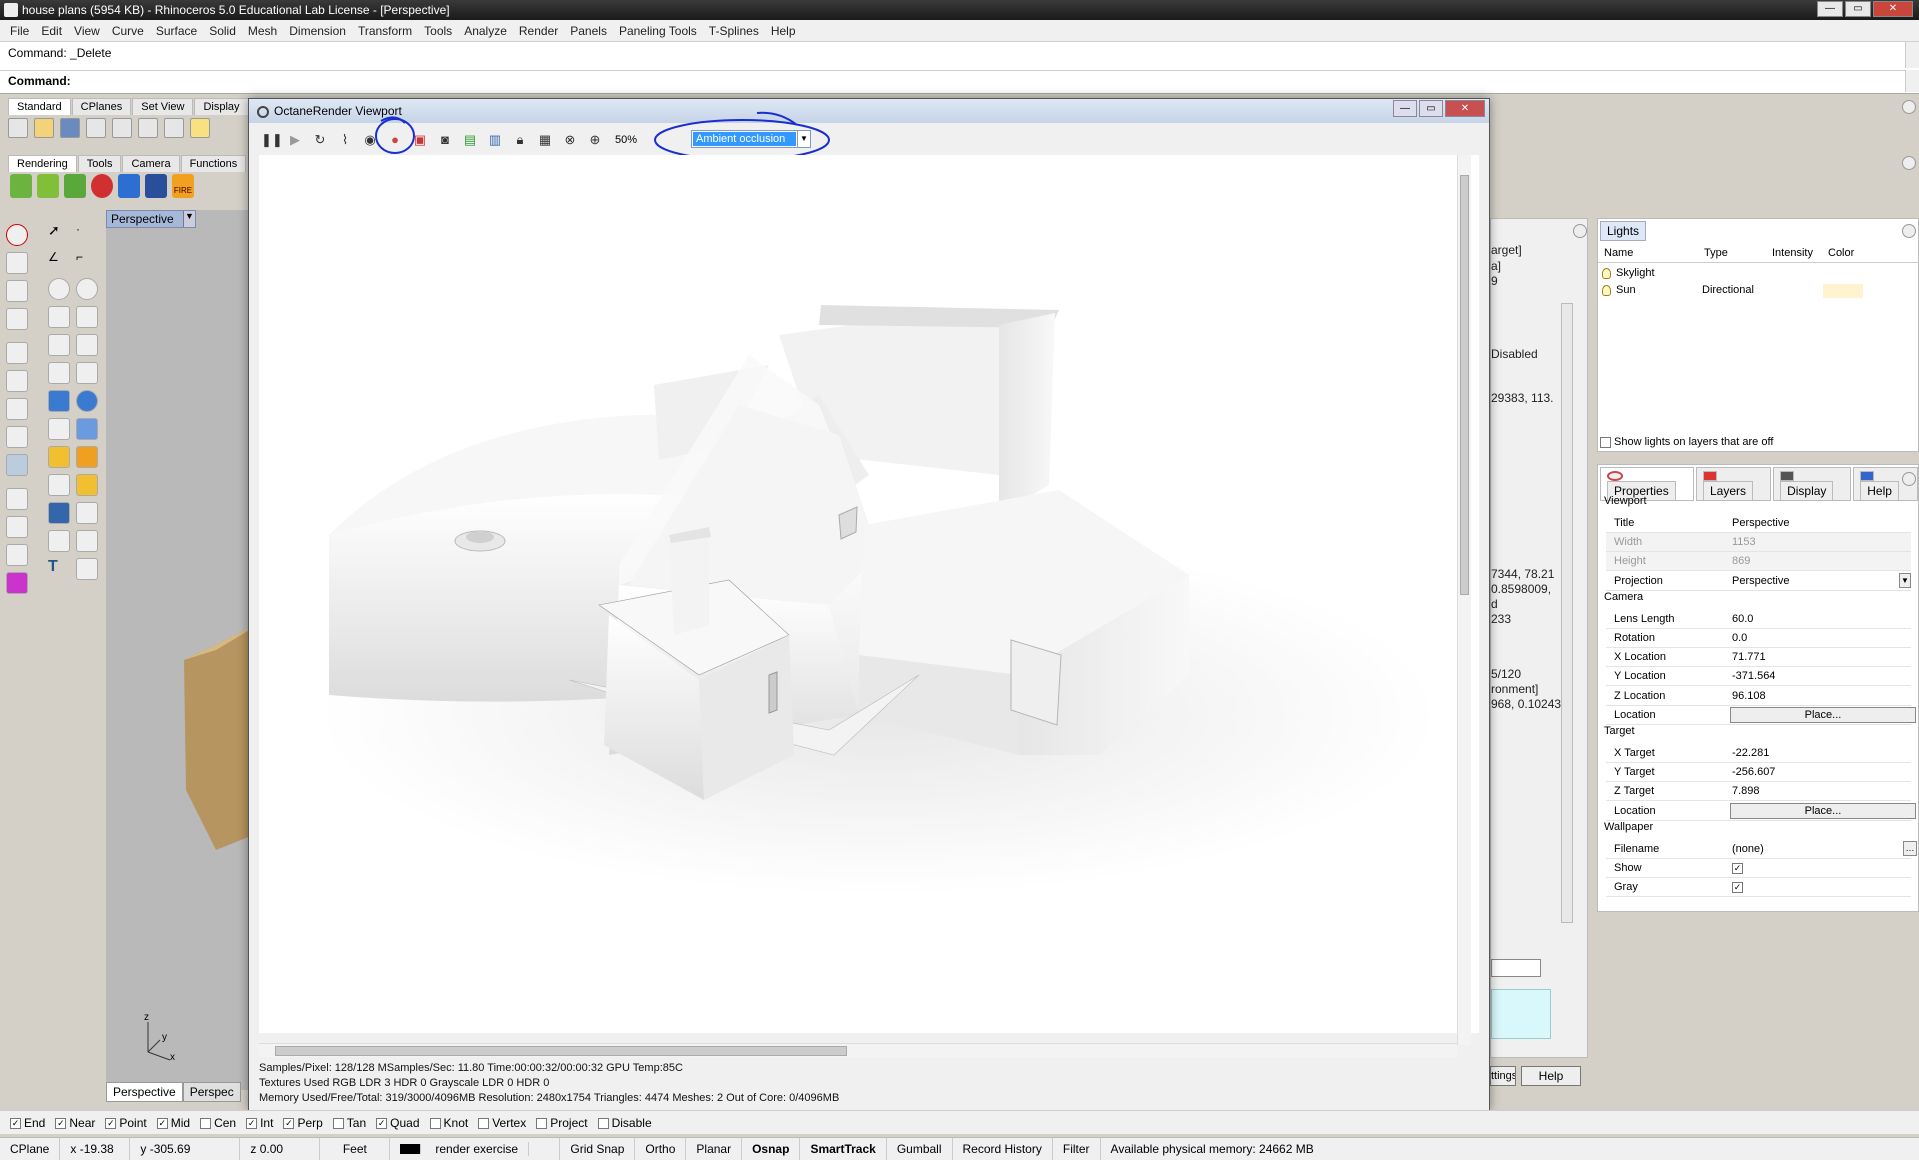 This screenshot has width=1919, height=1160. Describe the element at coordinates (151, 219) in the screenshot. I see `viewport-title: Perspective ▼` at that location.